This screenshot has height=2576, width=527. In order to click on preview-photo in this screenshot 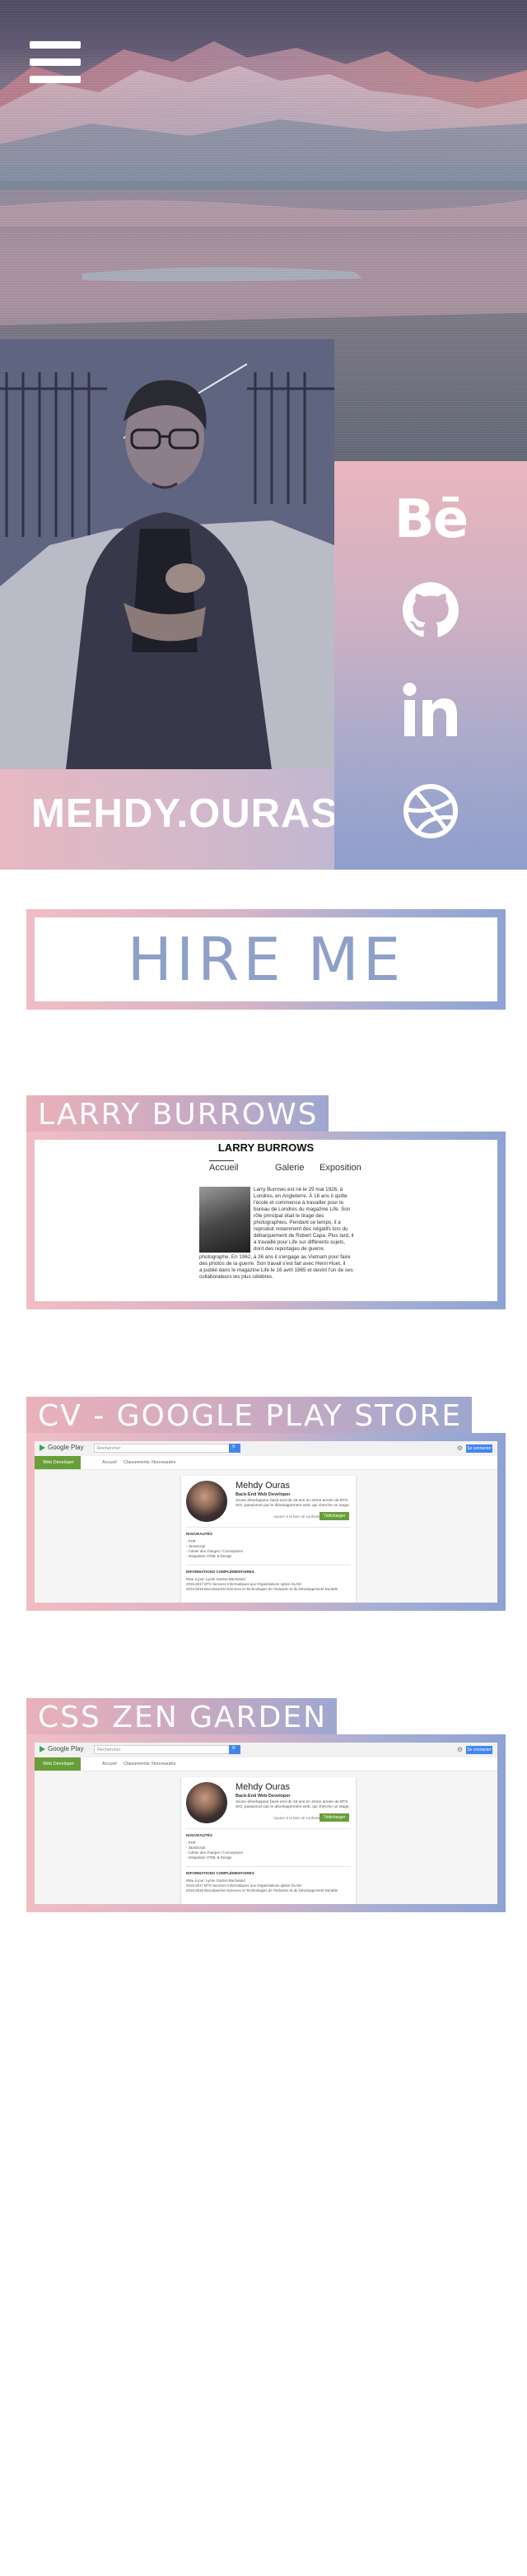, I will do `click(224, 1220)`.